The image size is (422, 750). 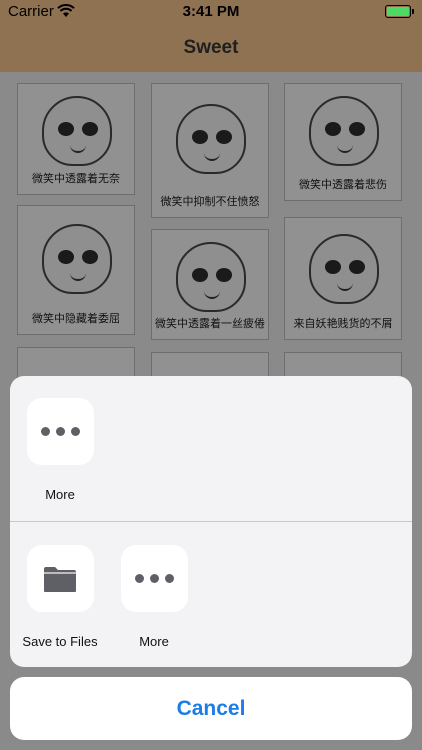 I want to click on sticker-caption: 微笑中透露着悲伤, so click(x=343, y=185).